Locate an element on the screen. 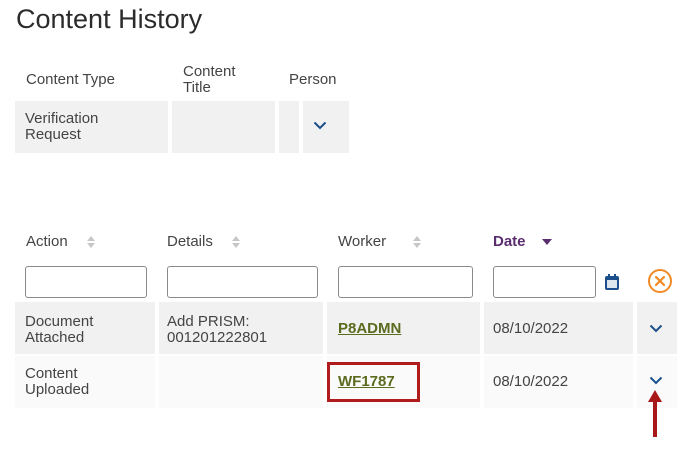 This screenshot has height=470, width=677. header-content-title: Content Title is located at coordinates (209, 79).